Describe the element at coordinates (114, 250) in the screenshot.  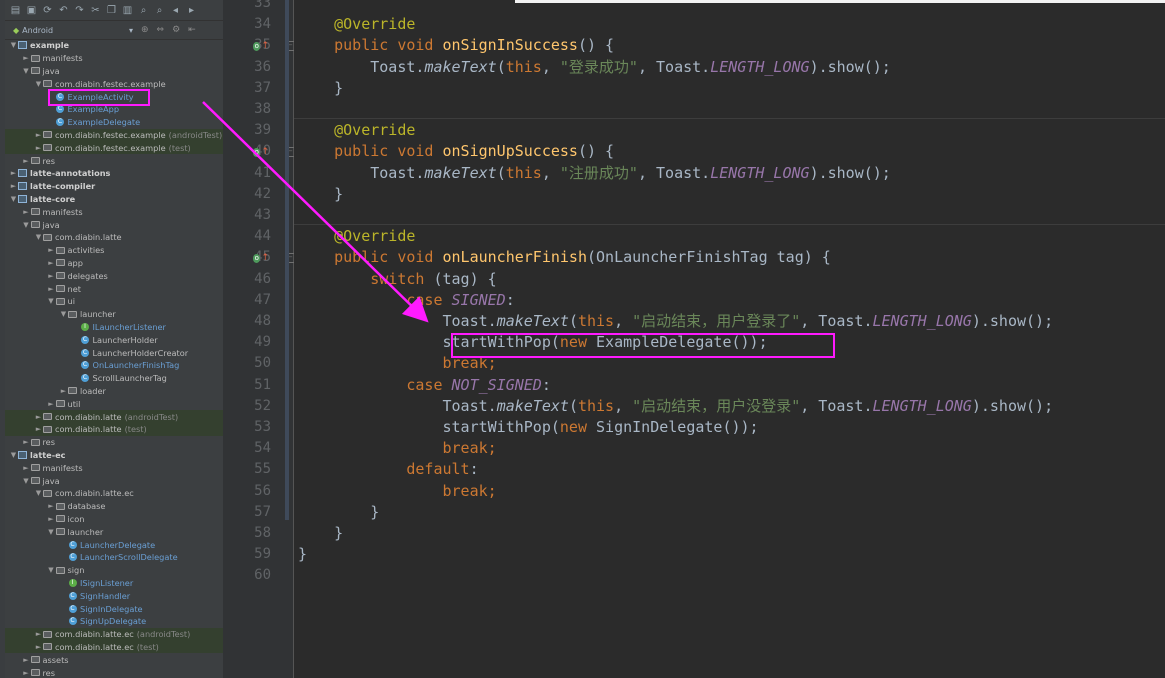
I see `tree-item: ► activities` at that location.